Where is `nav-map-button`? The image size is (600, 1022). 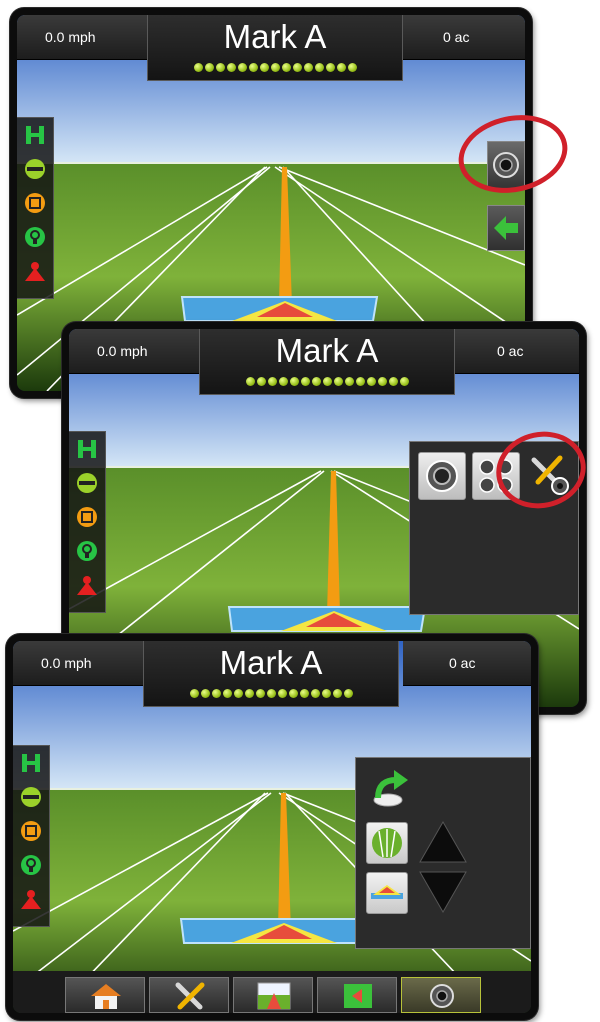 nav-map-button is located at coordinates (357, 995).